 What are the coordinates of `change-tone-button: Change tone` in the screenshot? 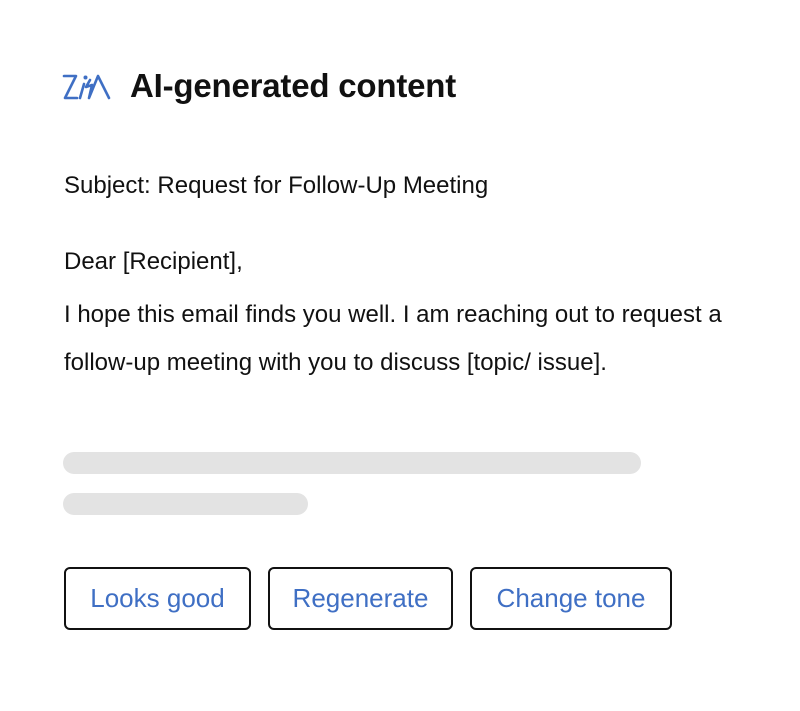 It's located at (571, 598).